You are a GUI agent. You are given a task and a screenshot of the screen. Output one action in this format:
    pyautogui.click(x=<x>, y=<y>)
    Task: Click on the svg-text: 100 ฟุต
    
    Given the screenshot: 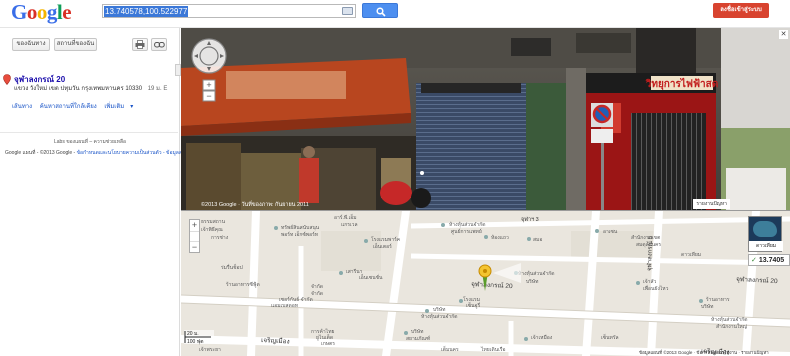 What is the action you would take?
    pyautogui.click(x=195, y=342)
    